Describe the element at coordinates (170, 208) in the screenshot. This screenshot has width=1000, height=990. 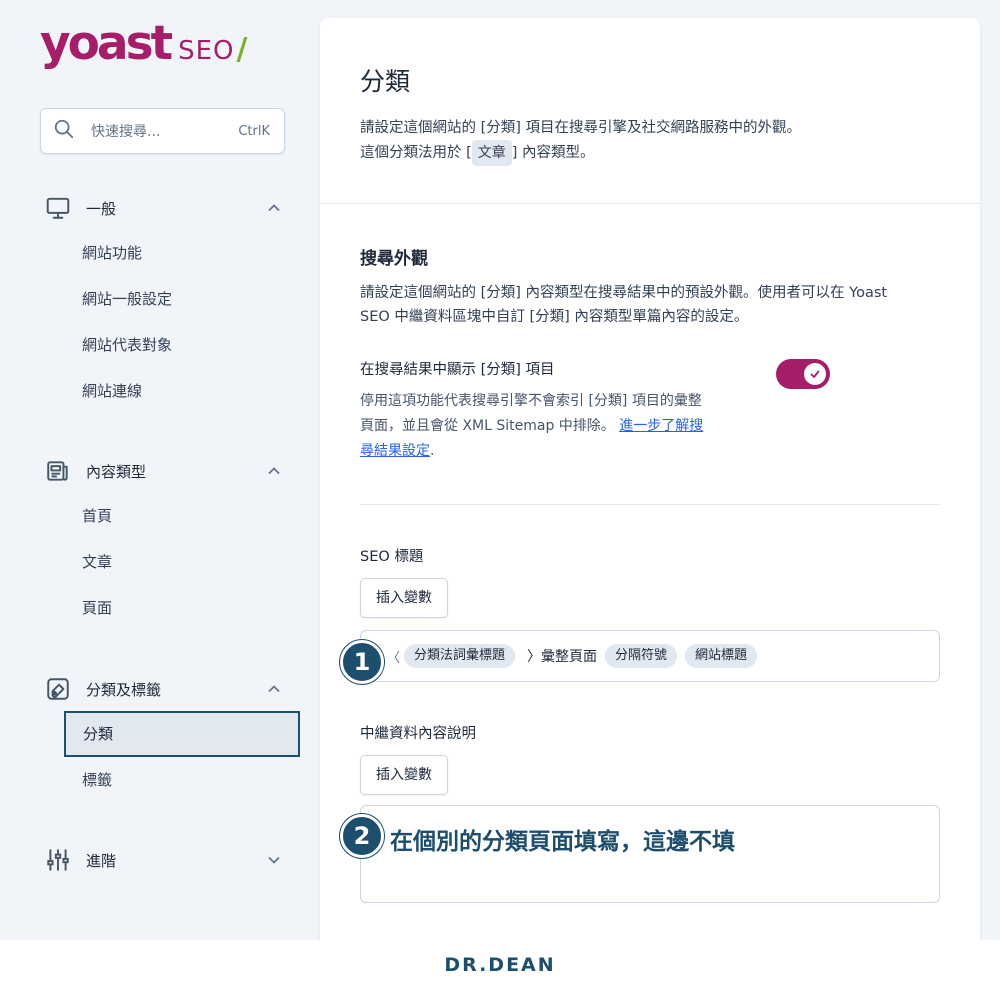
I see `sidebar-group-general-toggle: 一般` at that location.